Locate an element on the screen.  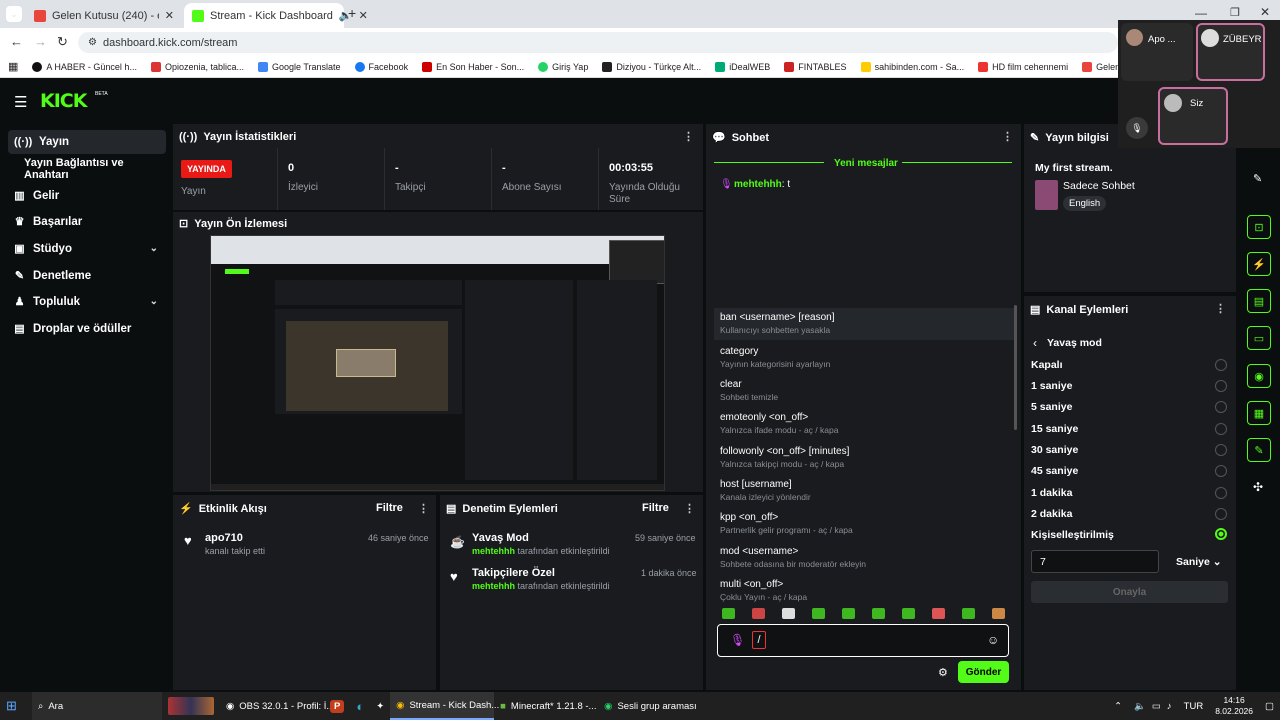
stats-menu-icon: ⋮ is located at coordinates (688, 136).